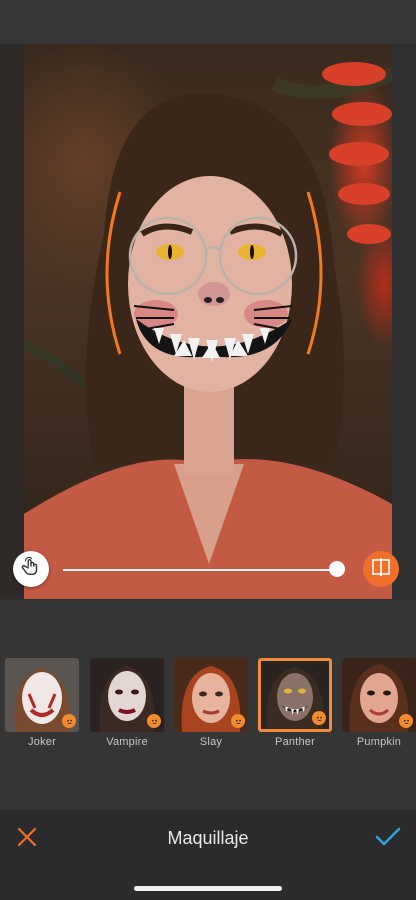  I want to click on filter-pumpkin: Pumpkin, so click(379, 703).